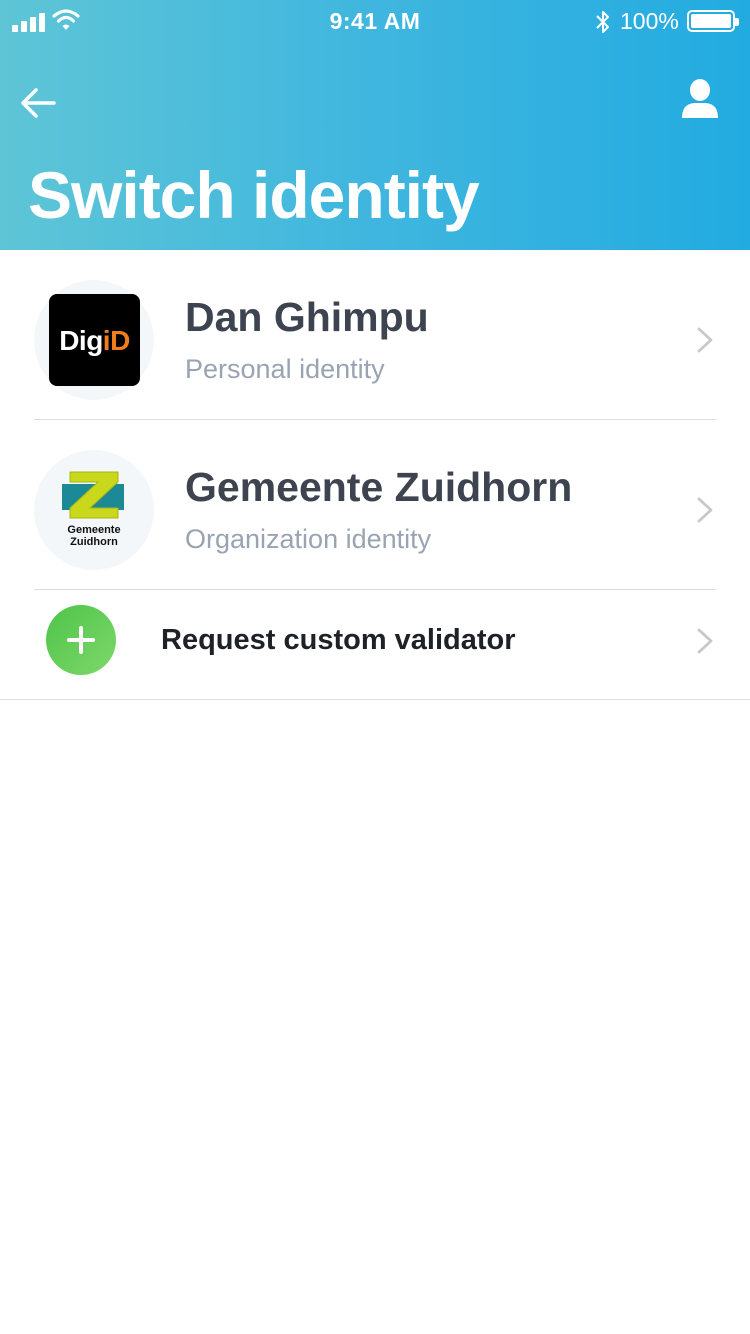  Describe the element at coordinates (602, 22) in the screenshot. I see `bluetooth-icon` at that location.